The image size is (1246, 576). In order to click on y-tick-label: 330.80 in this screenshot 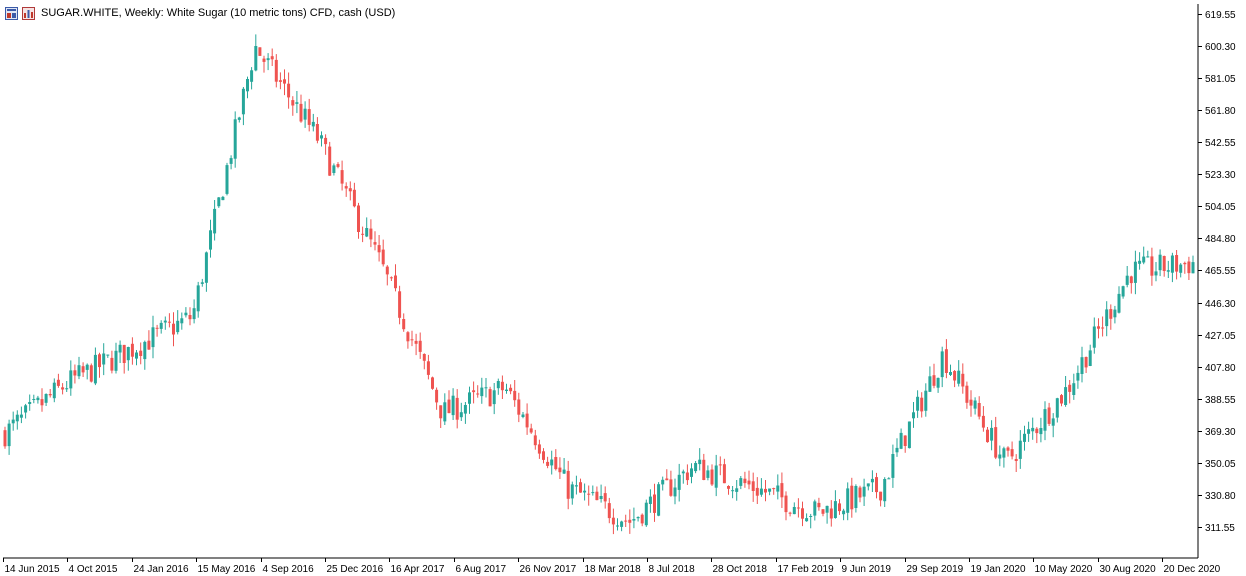, I will do `click(1220, 496)`.